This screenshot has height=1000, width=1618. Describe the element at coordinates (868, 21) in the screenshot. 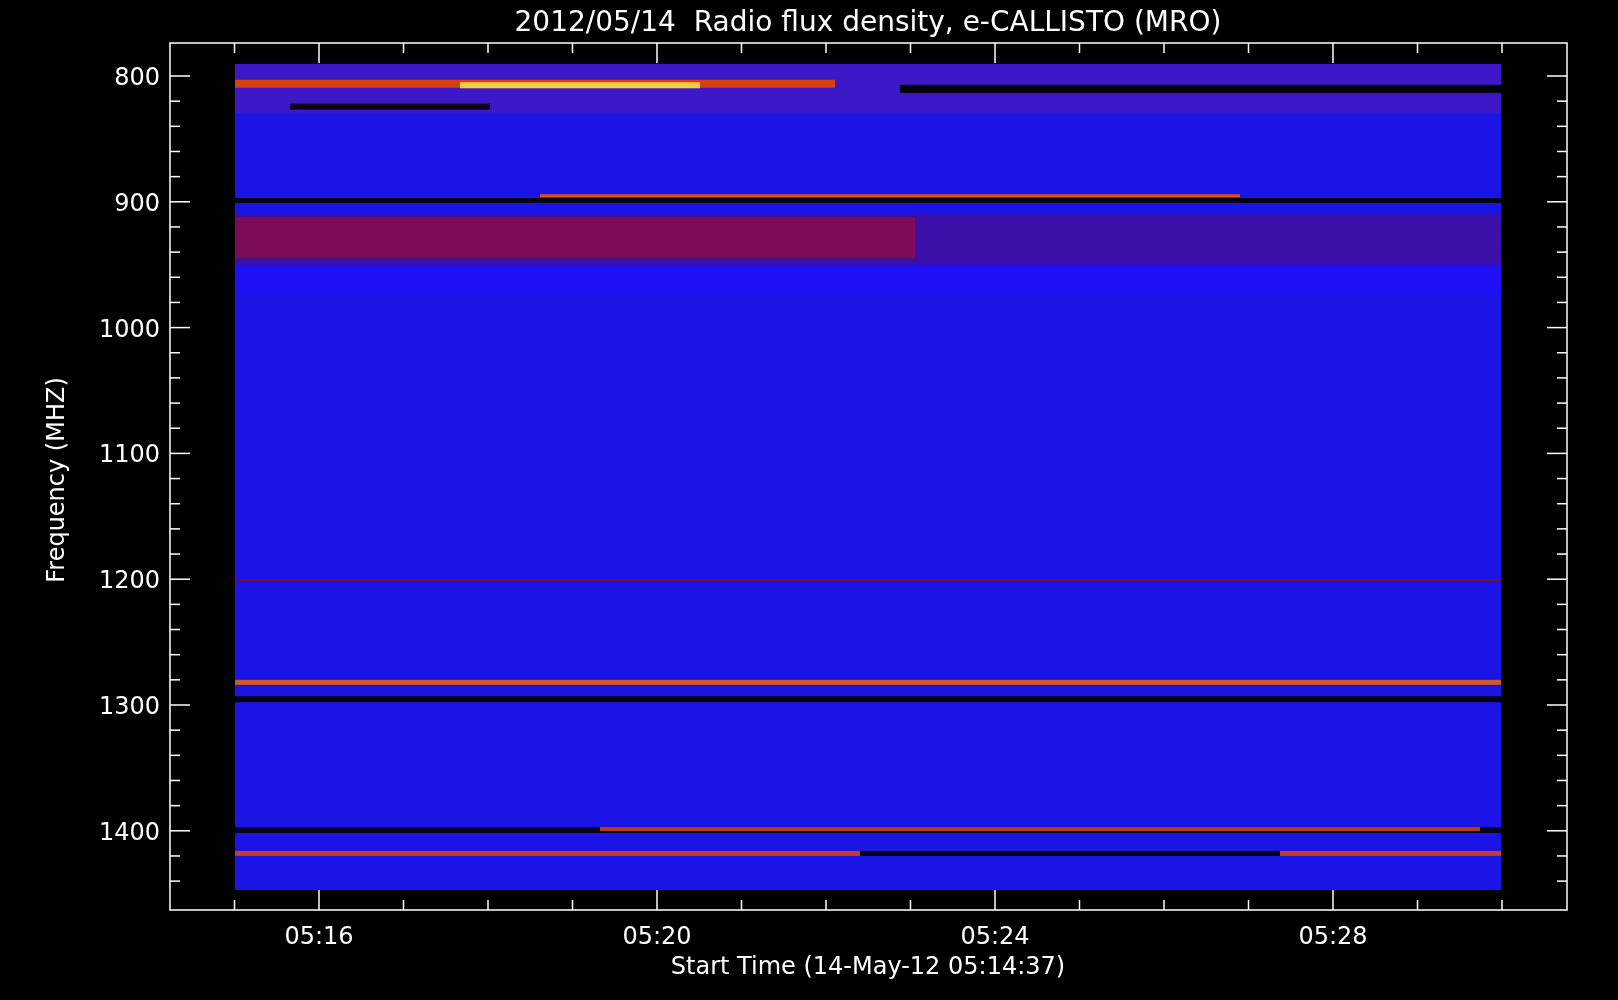

I see `chart-title: 2012/05/14 Radio flux density, e-CALLISTO (MRO)` at that location.